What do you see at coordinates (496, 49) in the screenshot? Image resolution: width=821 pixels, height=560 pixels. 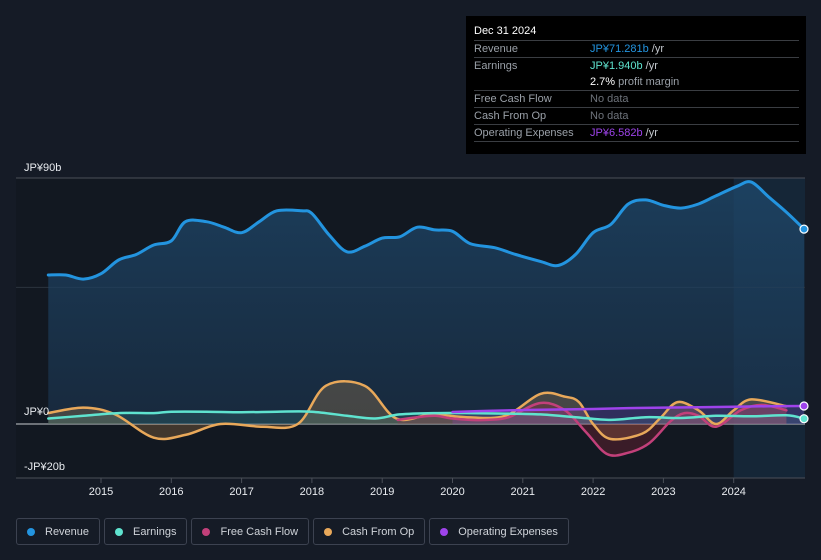 I see `tooltip-label: Revenue` at bounding box center [496, 49].